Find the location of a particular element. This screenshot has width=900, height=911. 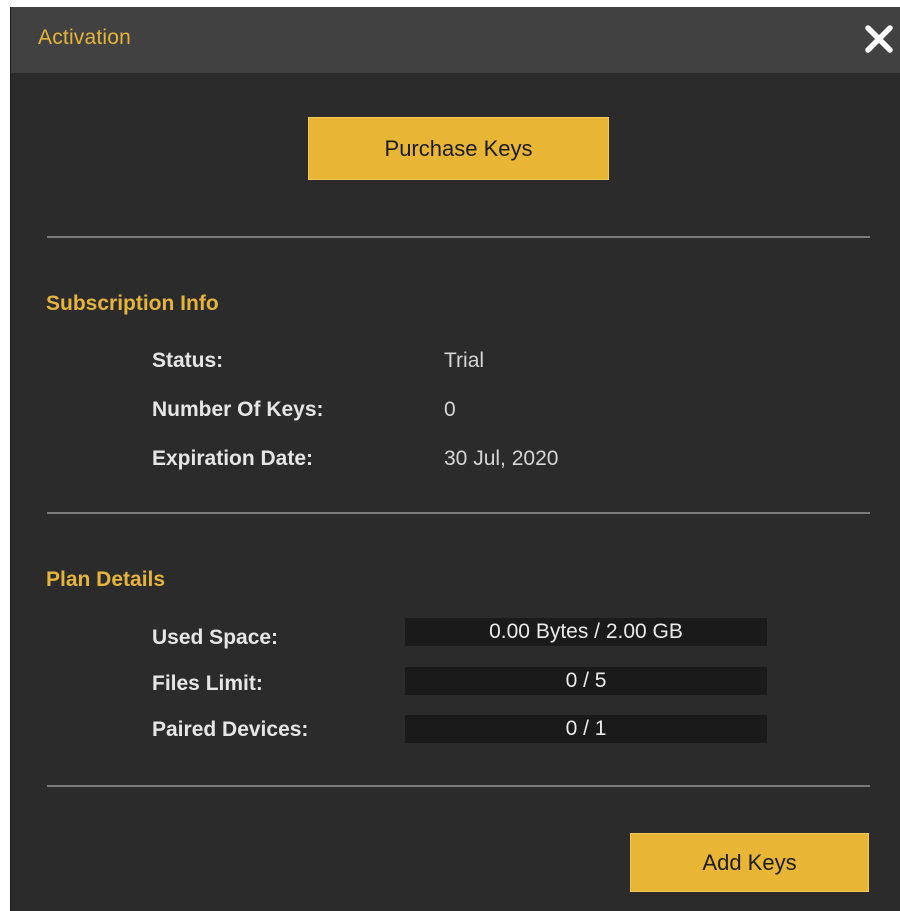

paired-devices-meter: 0 / 1 is located at coordinates (586, 729).